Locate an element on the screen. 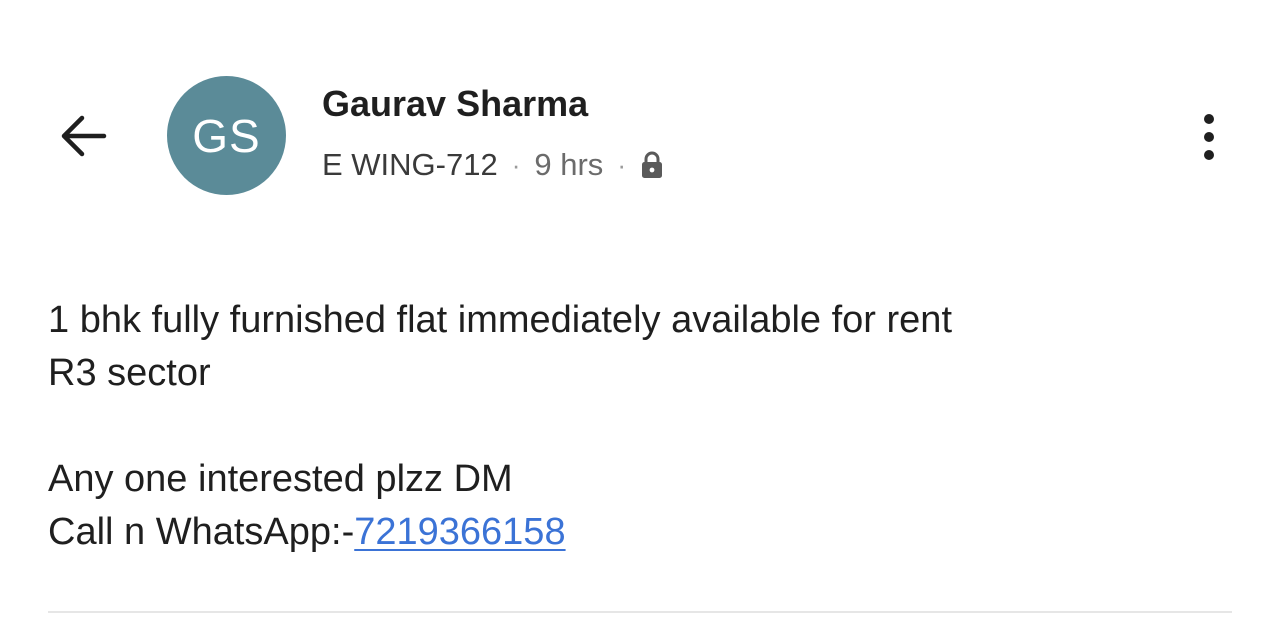 The width and height of the screenshot is (1280, 627). author-location: E WING-712 is located at coordinates (410, 164).